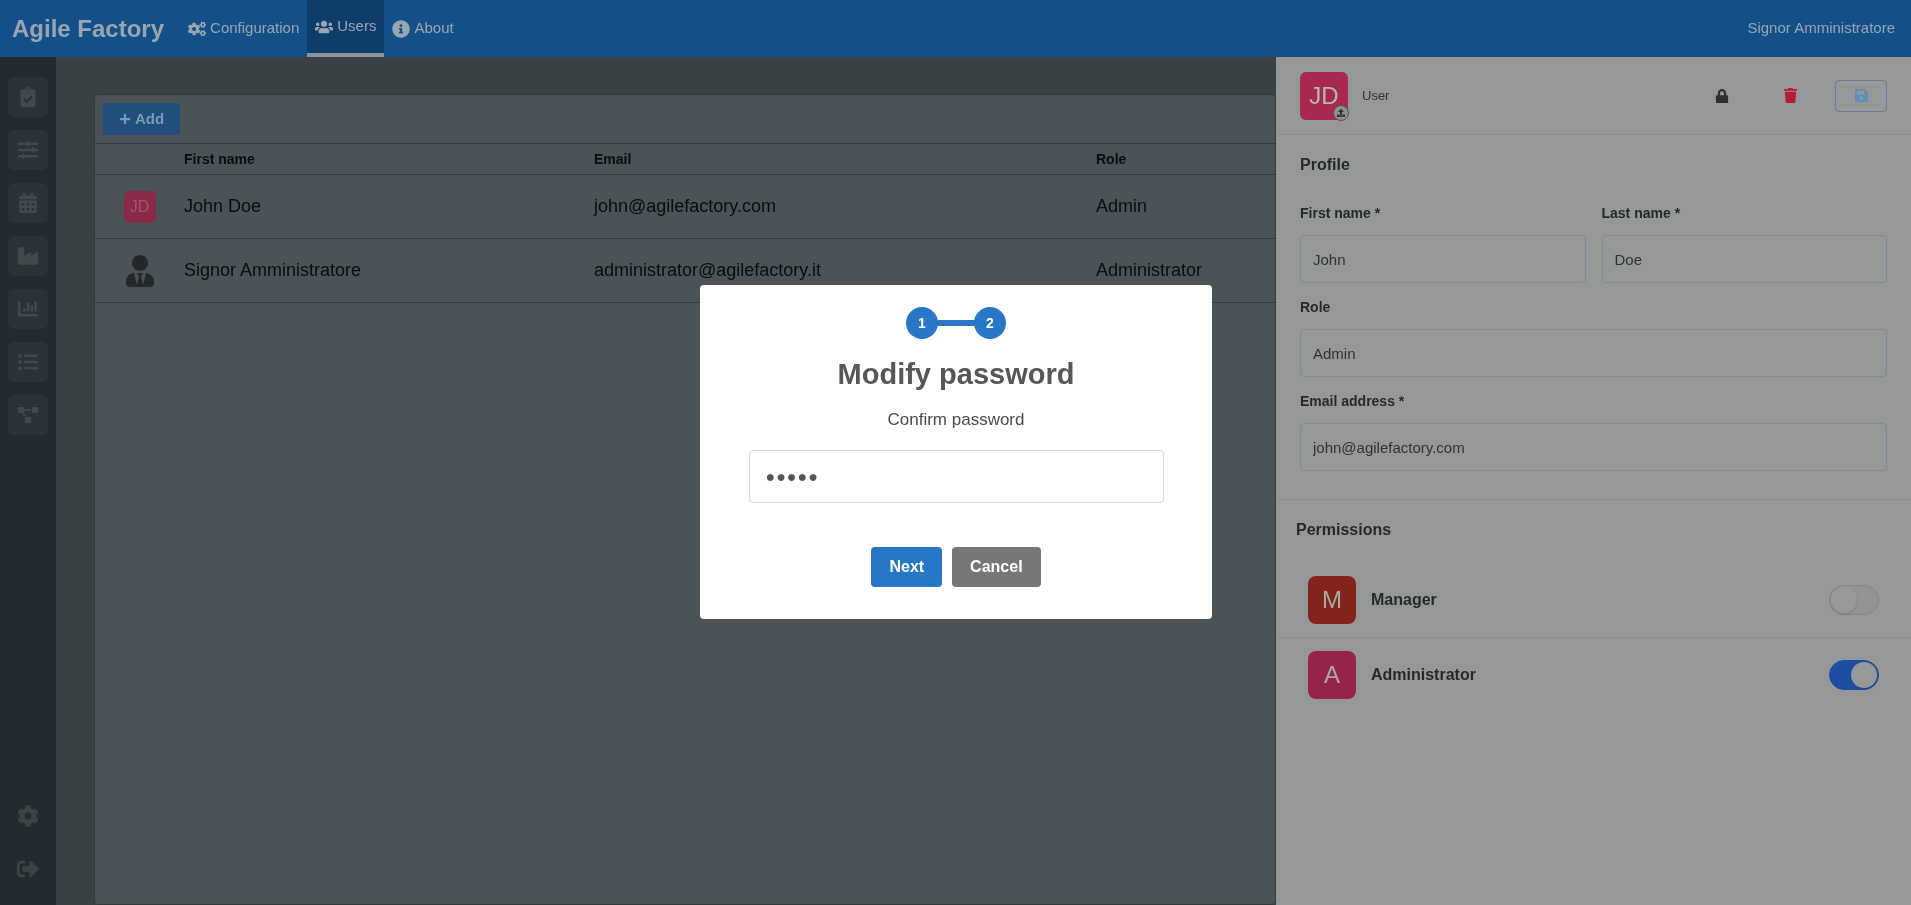 Image resolution: width=1911 pixels, height=905 pixels. What do you see at coordinates (139, 270) in the screenshot?
I see `person-avatar-icon` at bounding box center [139, 270].